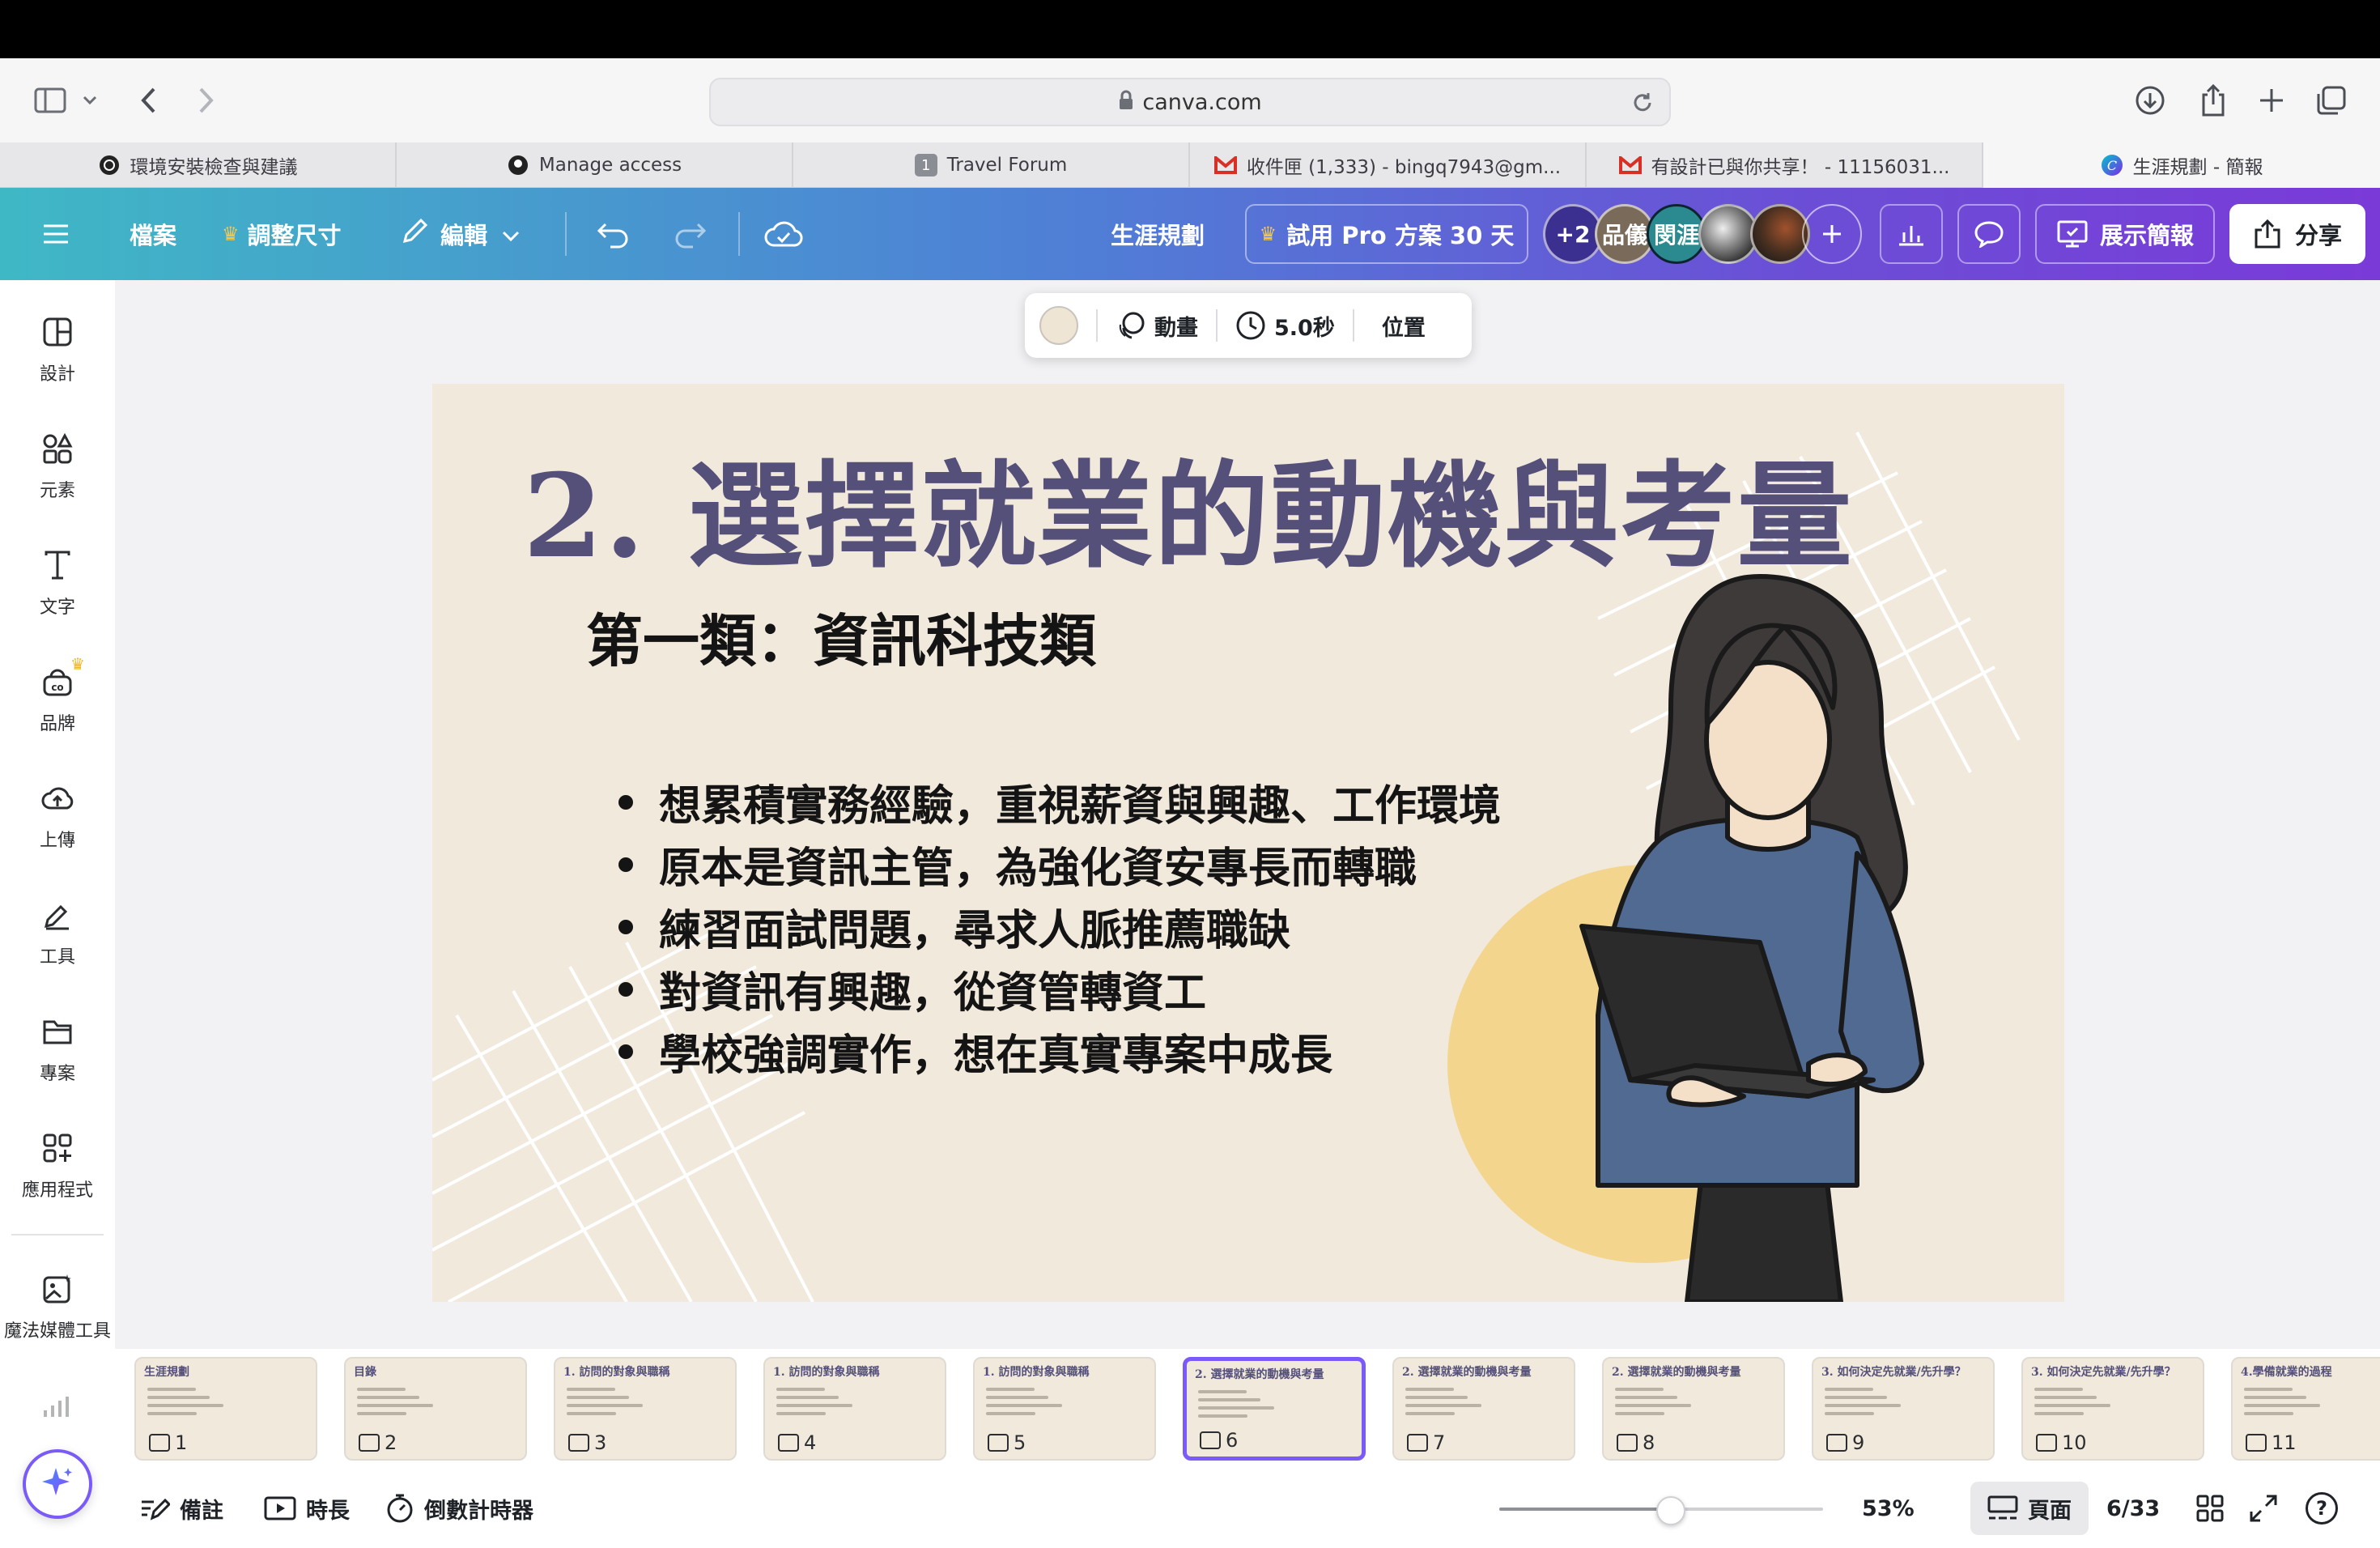 This screenshot has width=2380, height=1548. What do you see at coordinates (57, 1484) in the screenshot?
I see `magic-assistant-button` at bounding box center [57, 1484].